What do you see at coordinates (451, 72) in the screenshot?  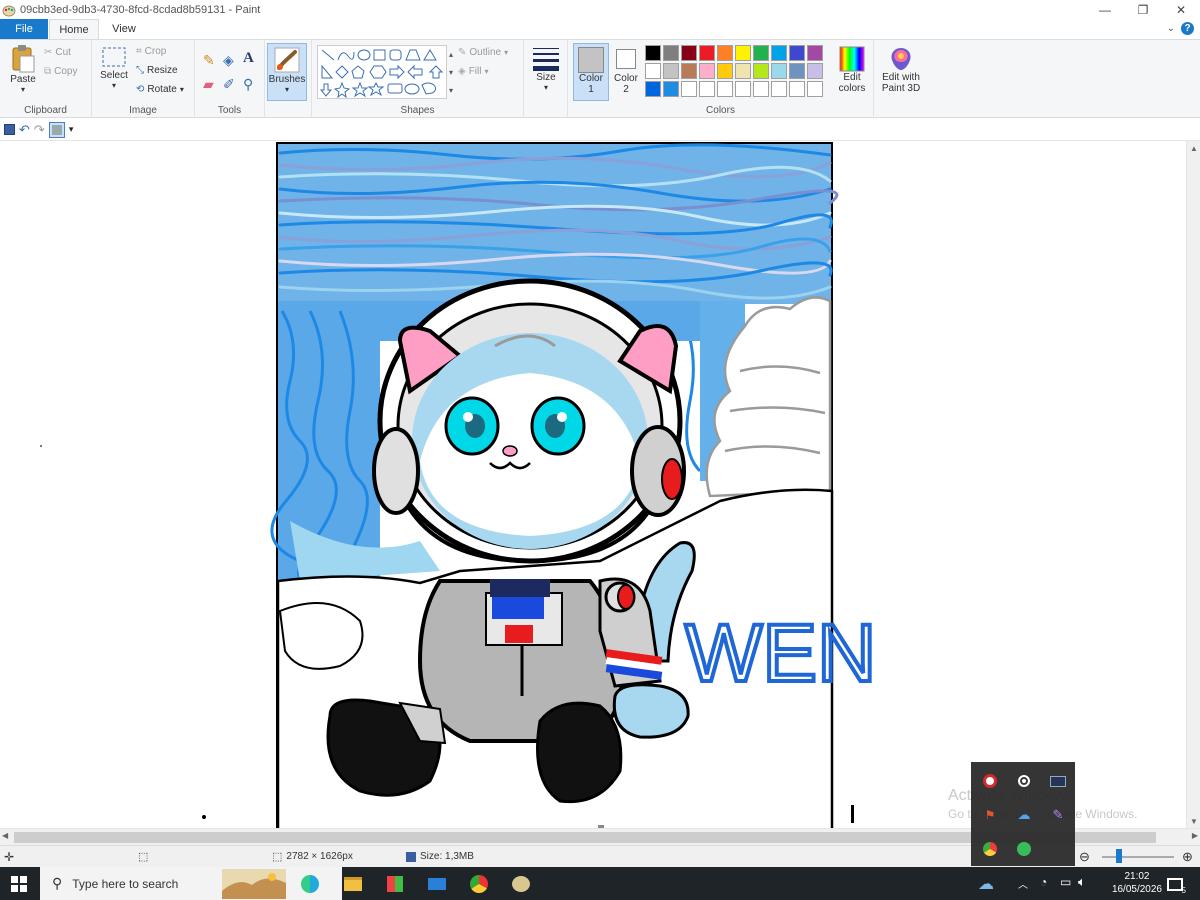 I see `shapes-scroll: ▴ ▾ ▾` at bounding box center [451, 72].